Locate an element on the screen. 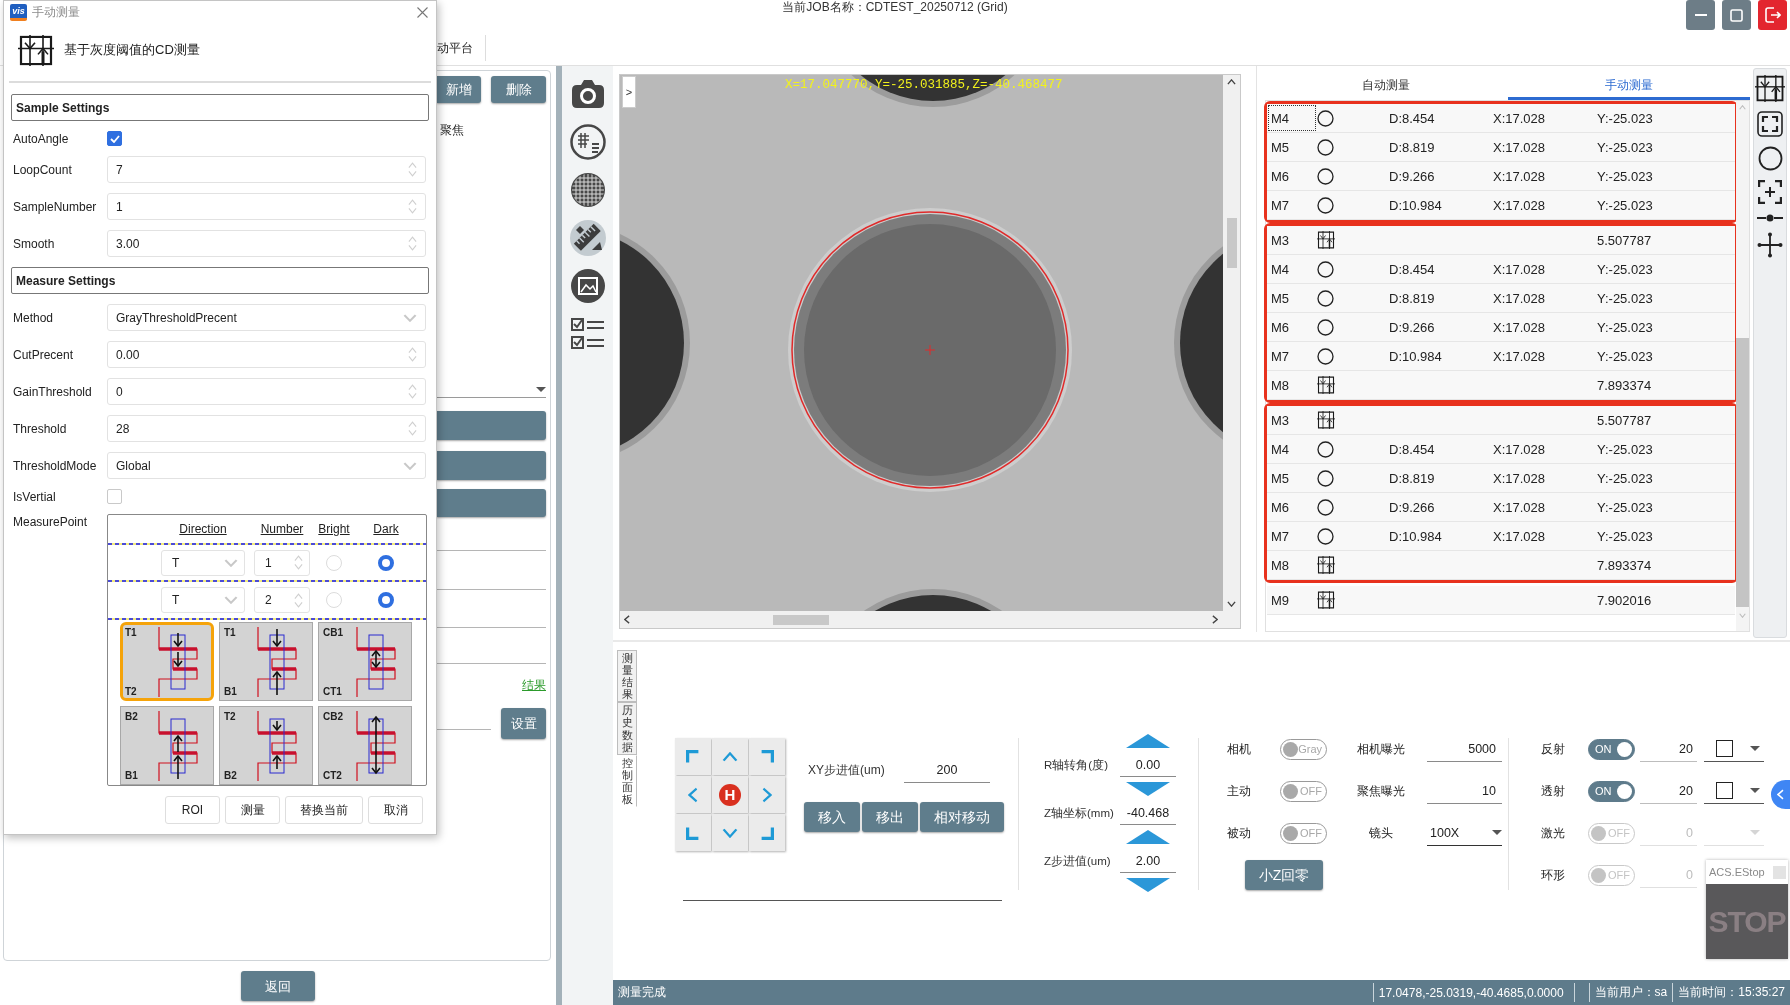 This screenshot has height=1005, width=1790. toolbar-button: 新增 is located at coordinates (459, 89).